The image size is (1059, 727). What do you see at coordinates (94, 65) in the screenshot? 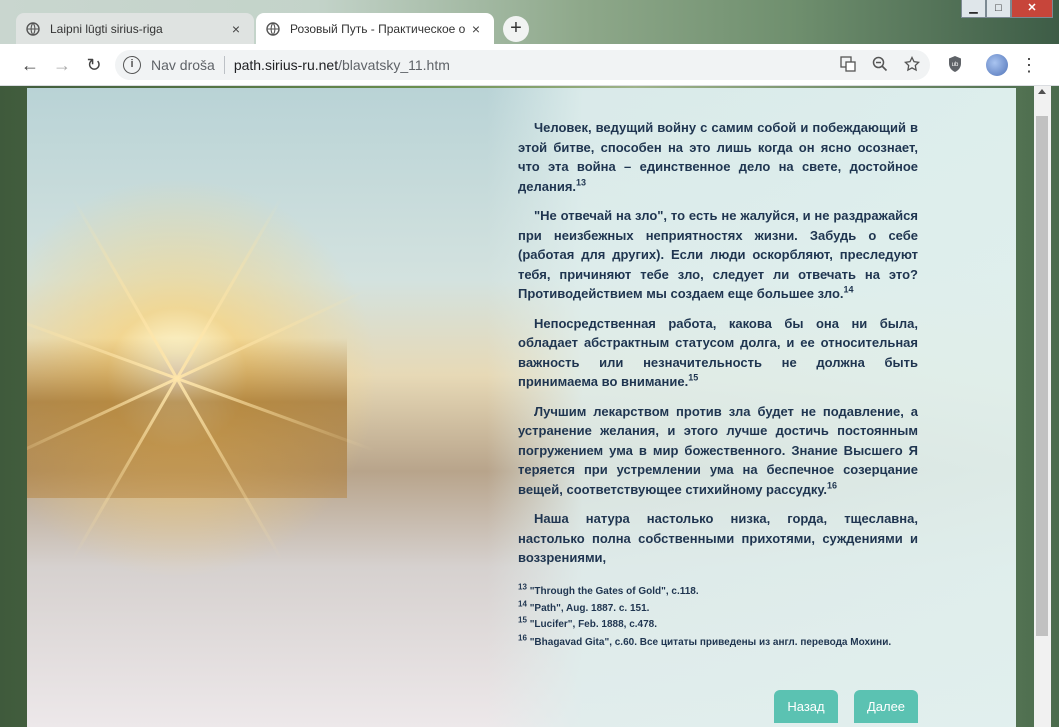
I see `reload-button: ↻` at bounding box center [94, 65].